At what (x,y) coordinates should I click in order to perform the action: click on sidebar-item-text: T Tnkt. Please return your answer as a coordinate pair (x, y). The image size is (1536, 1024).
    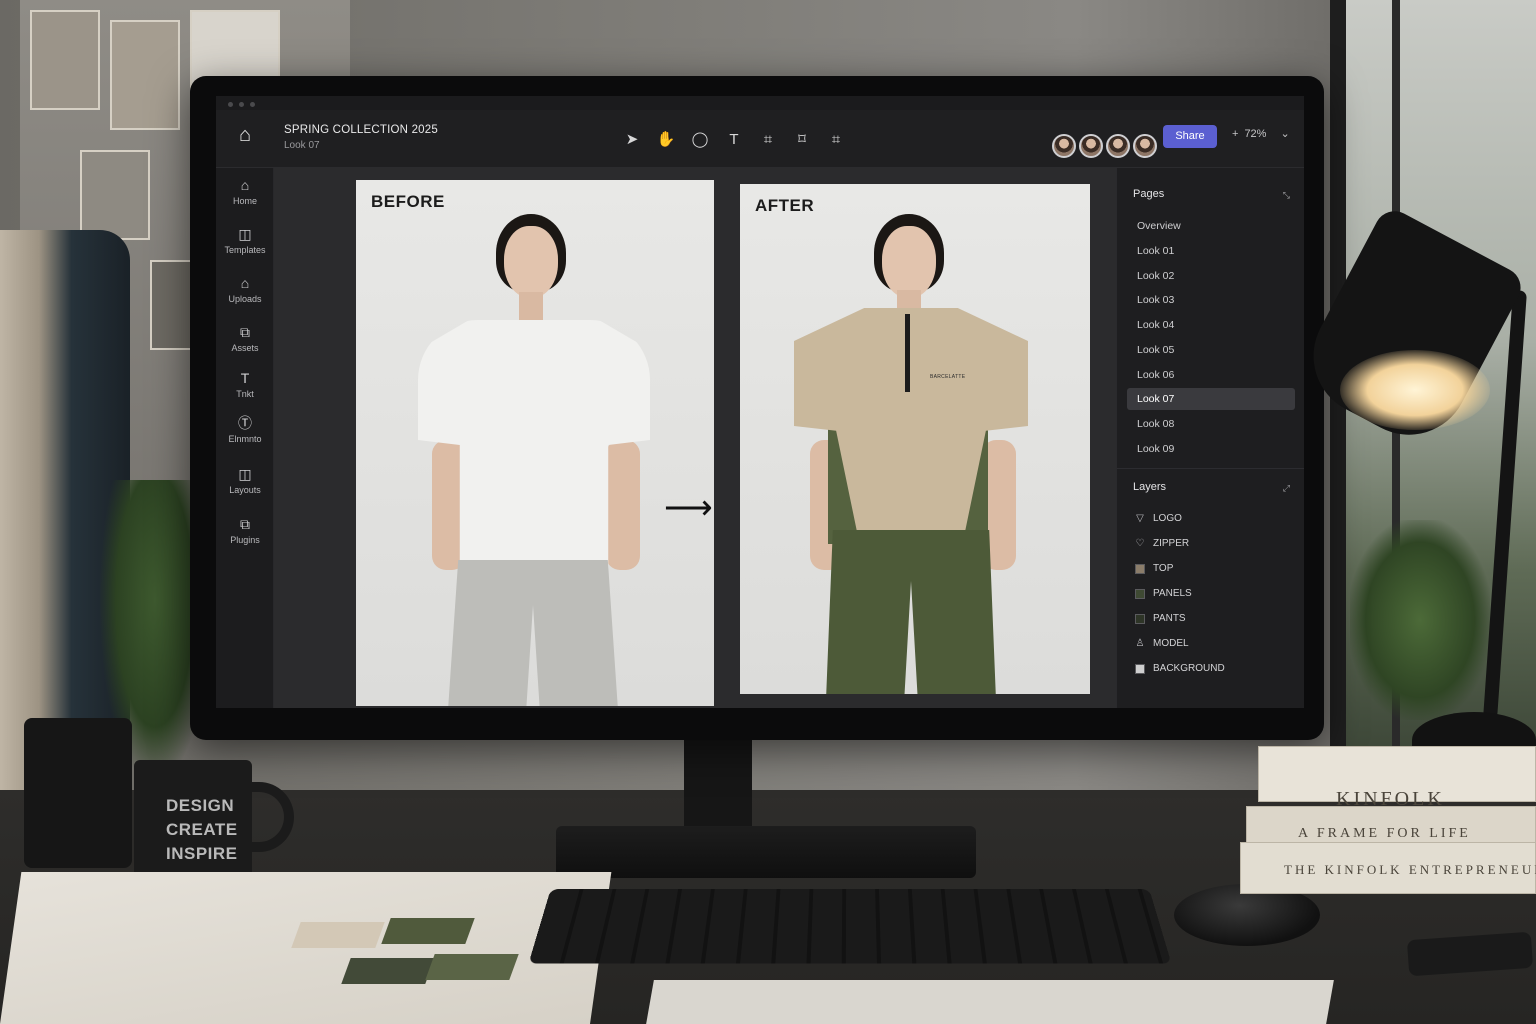
    Looking at the image, I should click on (245, 384).